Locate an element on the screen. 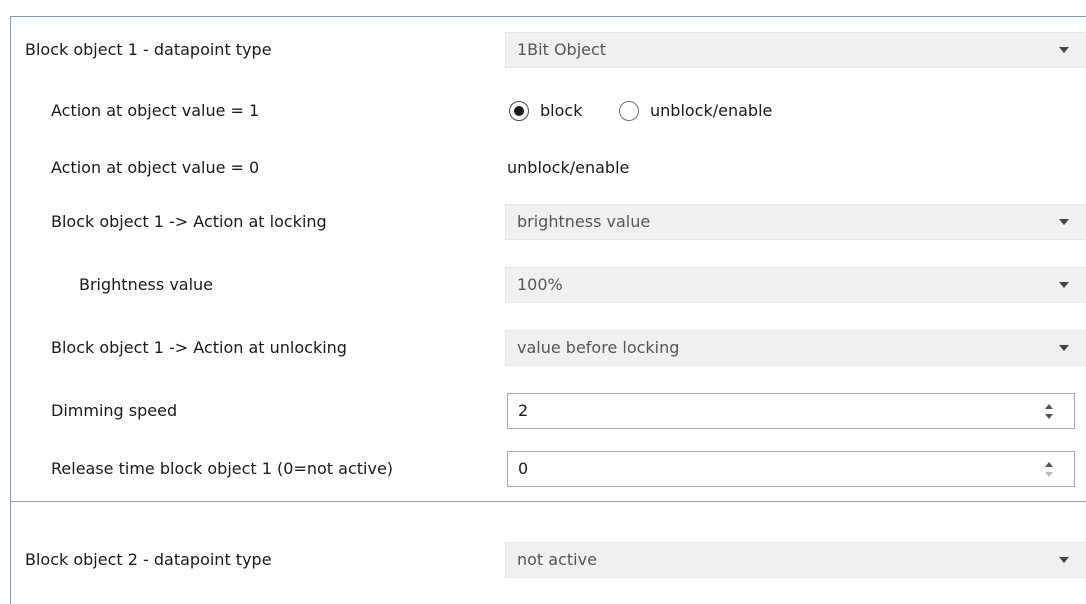 The width and height of the screenshot is (1086, 604). brightness-value-value: 100% is located at coordinates (540, 284).